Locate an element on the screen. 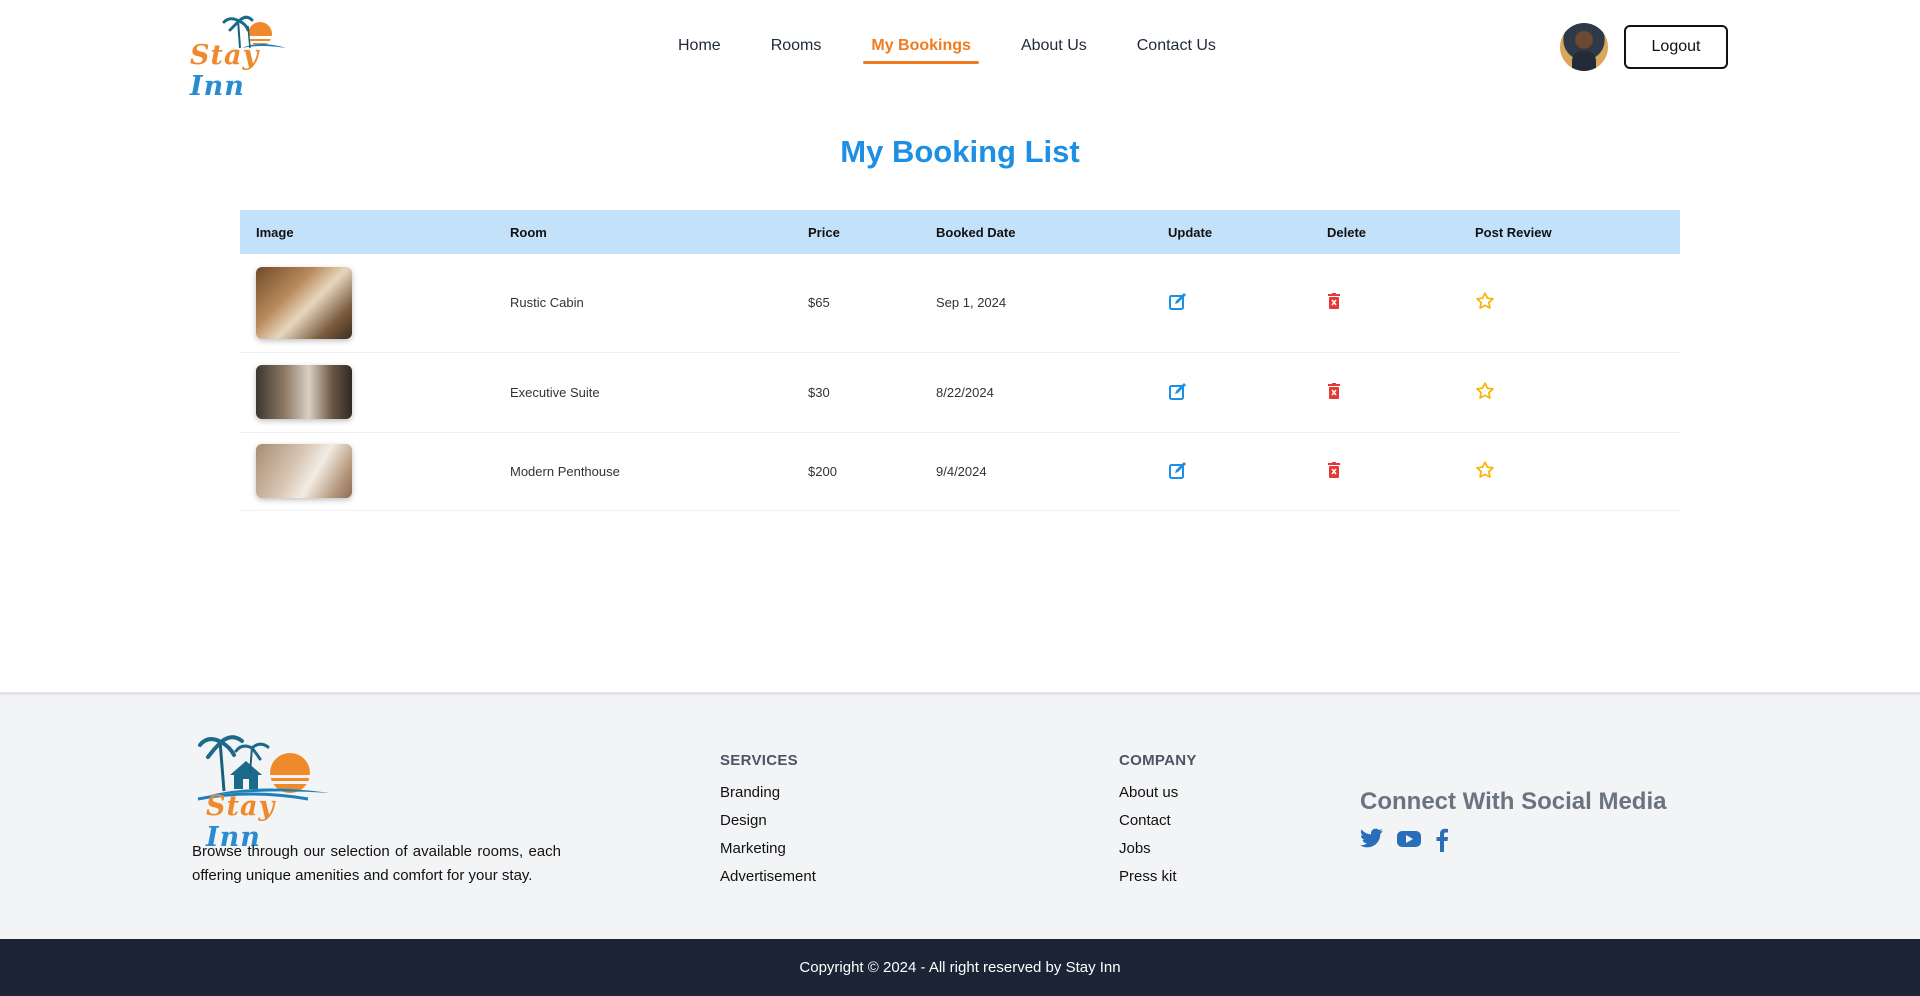 The height and width of the screenshot is (996, 1920). brand-name: Stay Inn is located at coordinates (225, 71).